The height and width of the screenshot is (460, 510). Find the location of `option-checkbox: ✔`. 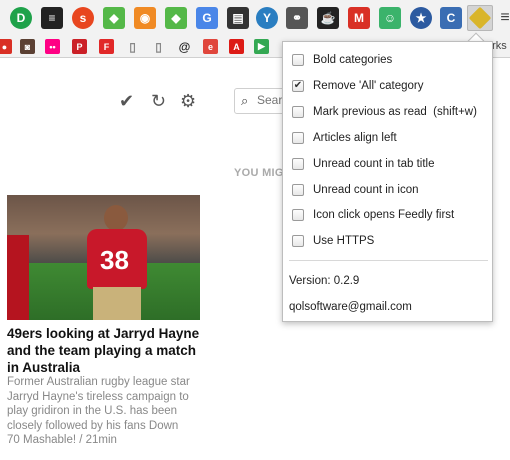

option-checkbox: ✔ is located at coordinates (298, 85).